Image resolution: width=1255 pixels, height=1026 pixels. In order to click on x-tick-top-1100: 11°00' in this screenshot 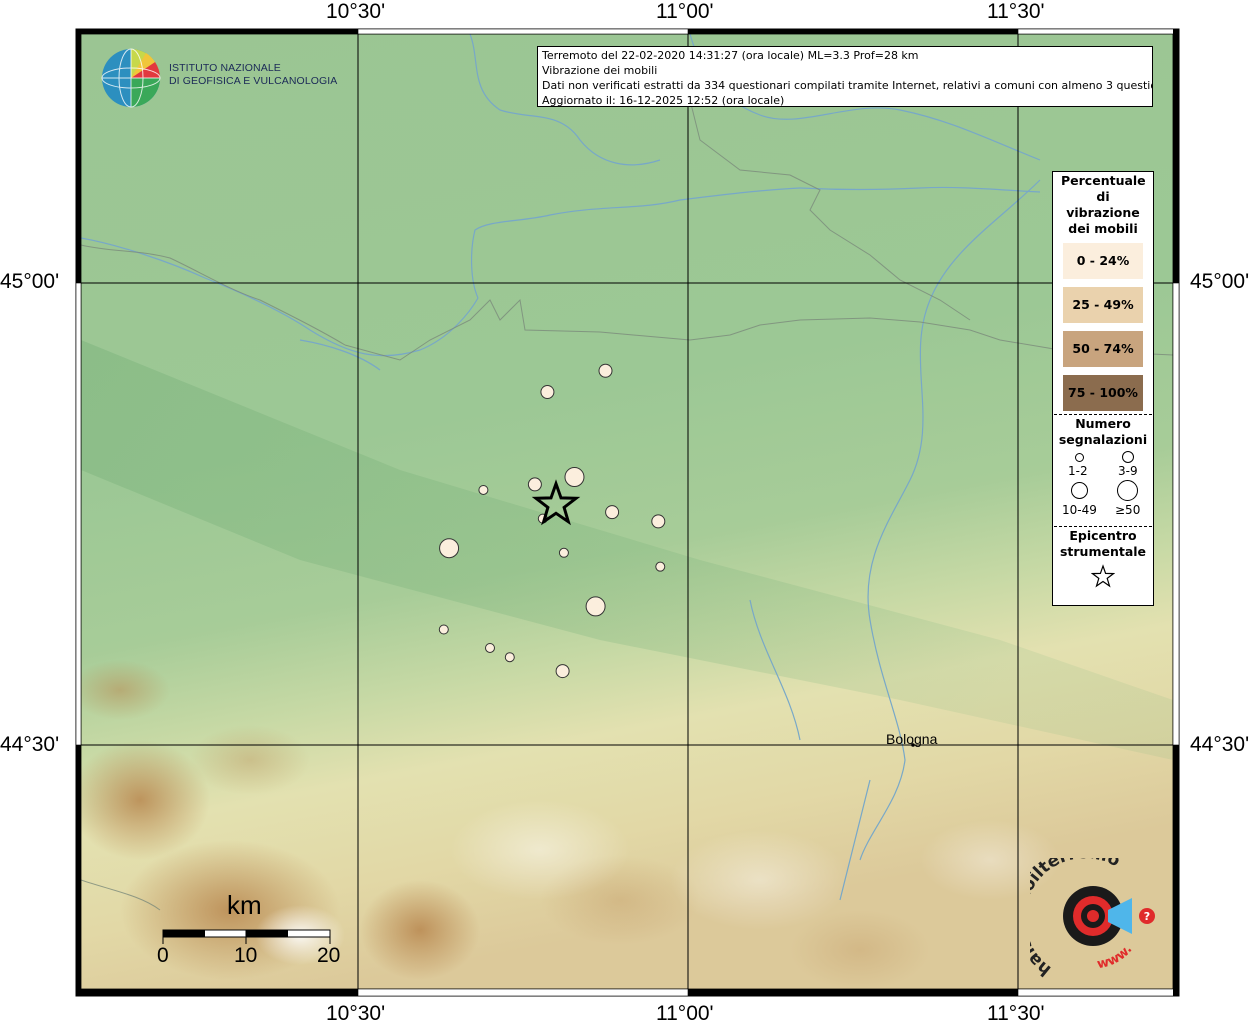, I will do `click(685, 11)`.